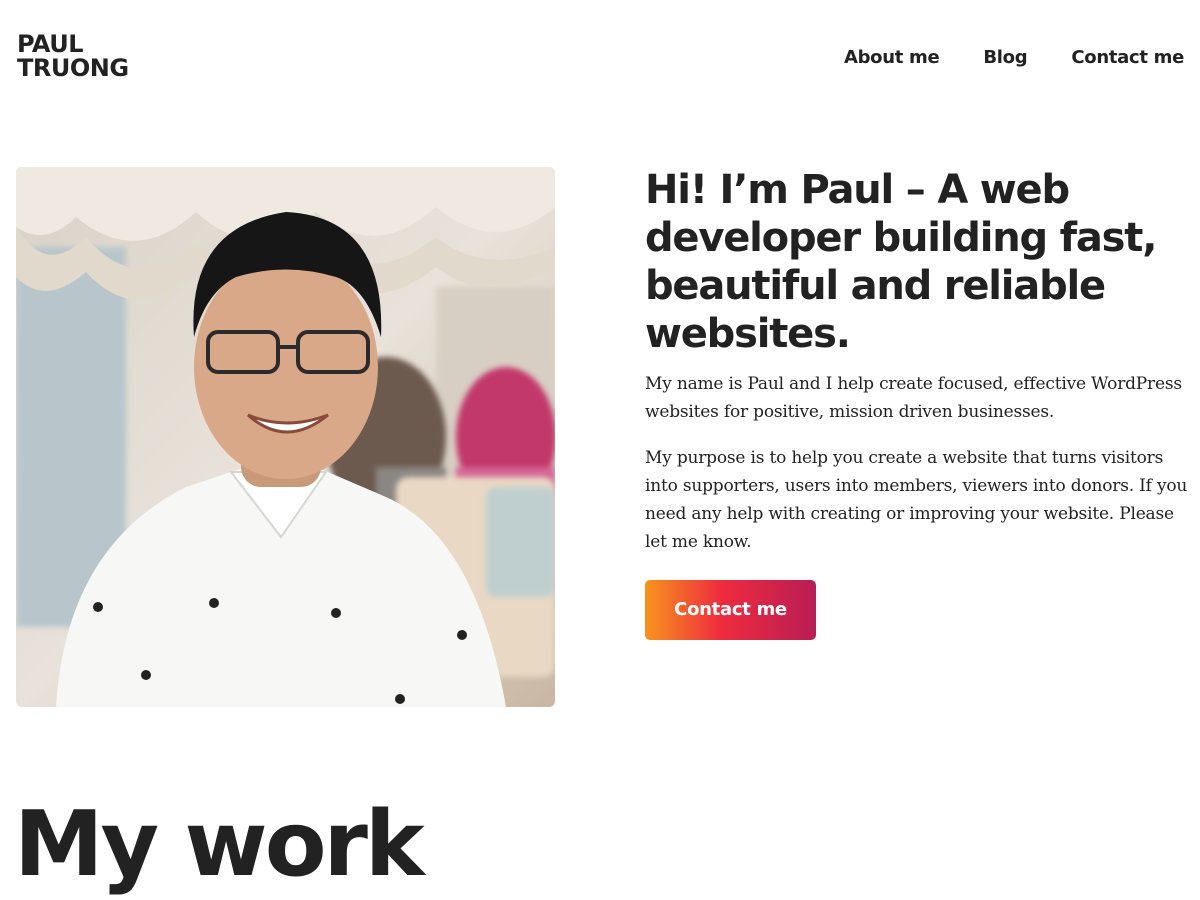  Describe the element at coordinates (1127, 58) in the screenshot. I see `nav-link-contact-me: Contact me` at that location.